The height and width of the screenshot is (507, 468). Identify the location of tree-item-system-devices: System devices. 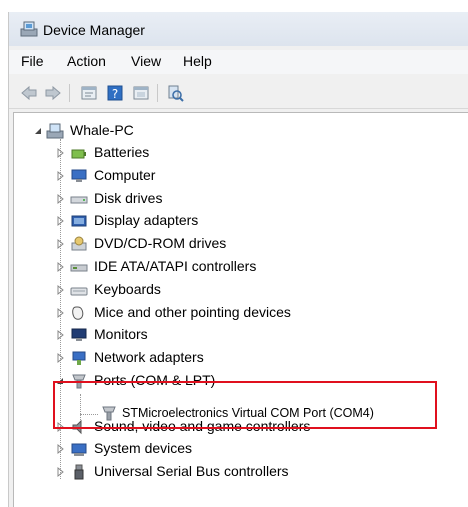
(241, 450).